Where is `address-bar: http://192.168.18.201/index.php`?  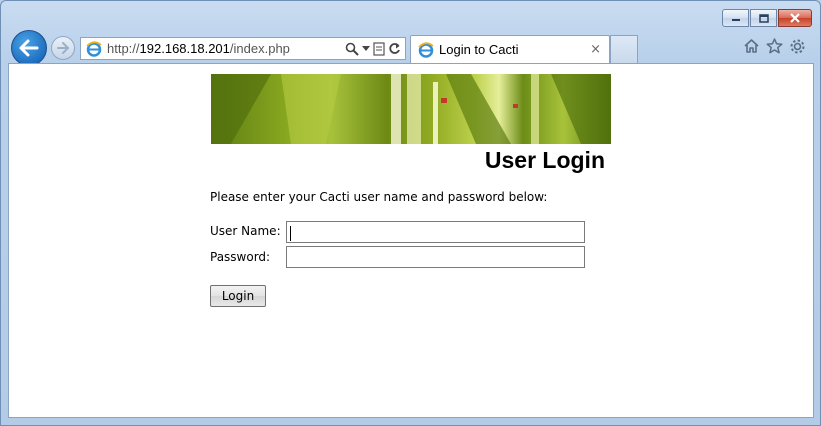
address-bar: http://192.168.18.201/index.php is located at coordinates (243, 48).